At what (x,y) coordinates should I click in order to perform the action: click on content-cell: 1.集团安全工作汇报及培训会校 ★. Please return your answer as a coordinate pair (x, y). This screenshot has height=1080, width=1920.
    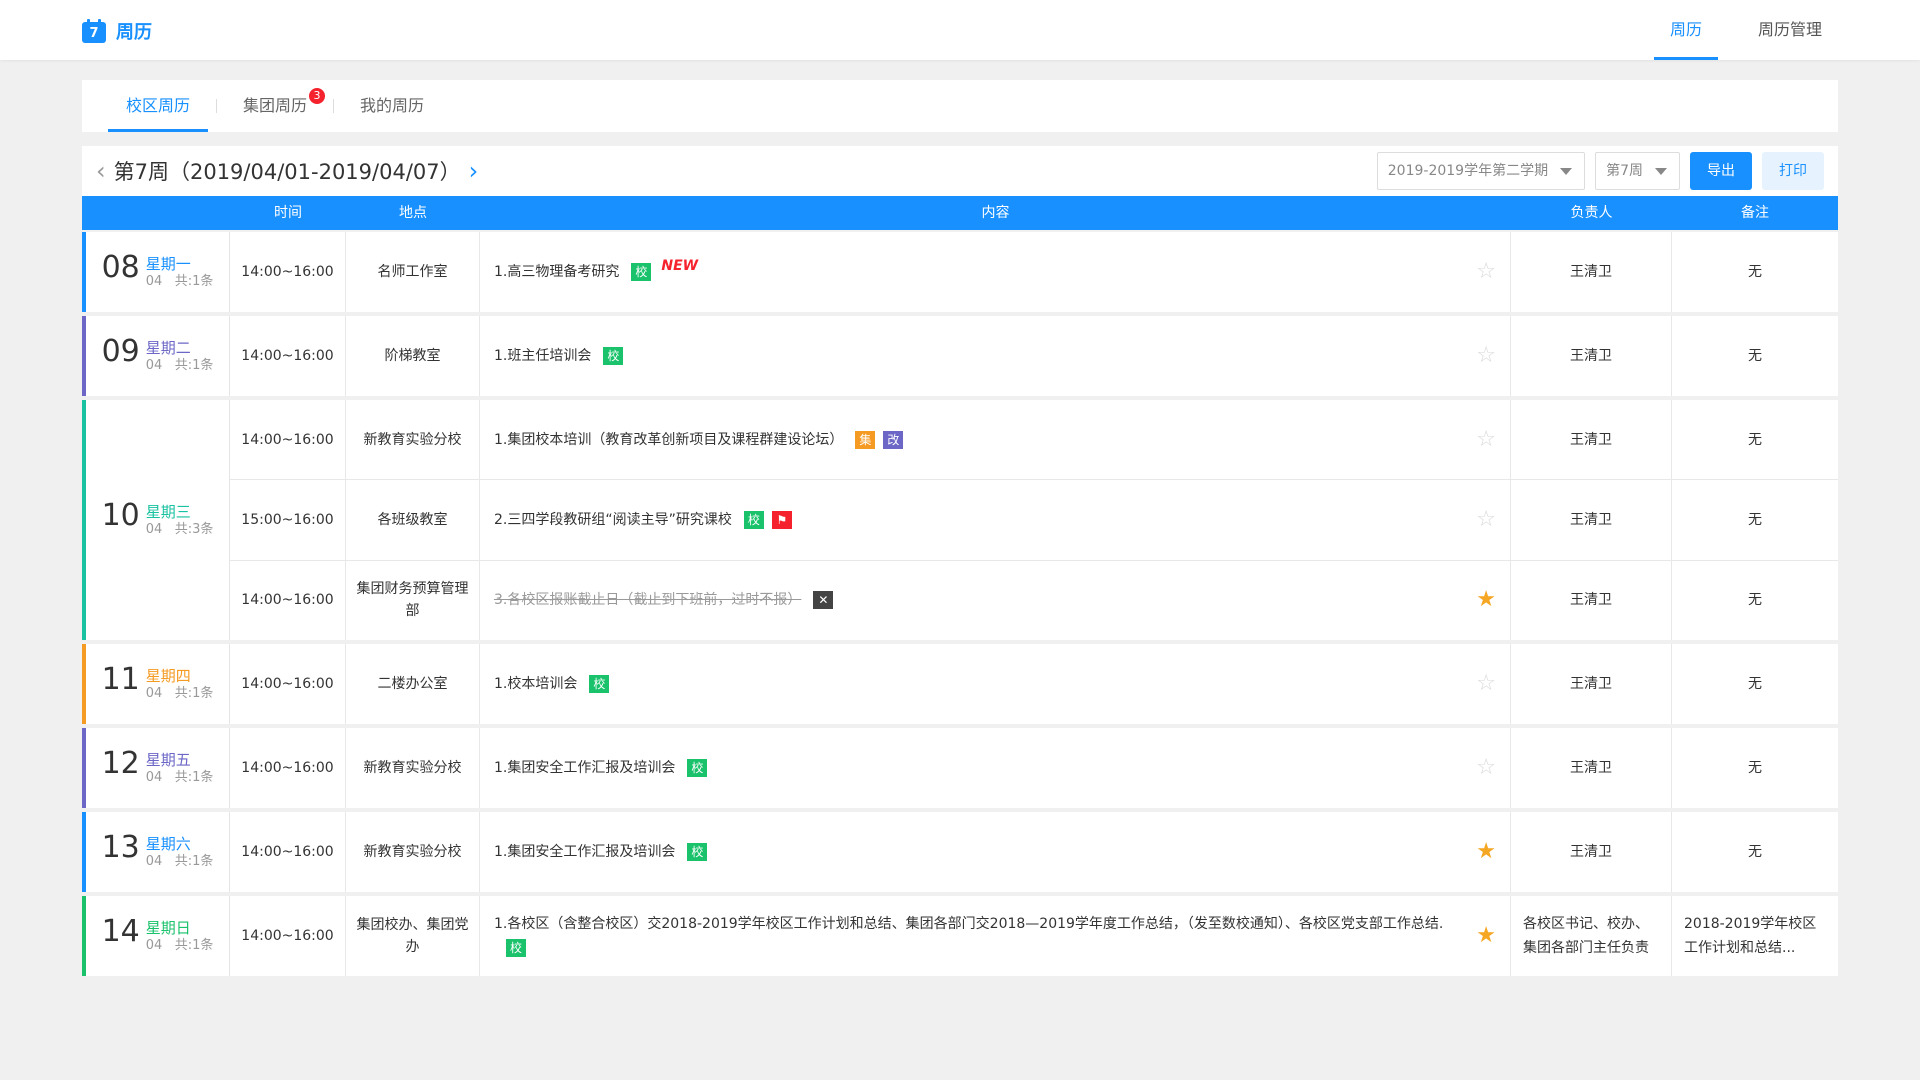
    Looking at the image, I should click on (995, 852).